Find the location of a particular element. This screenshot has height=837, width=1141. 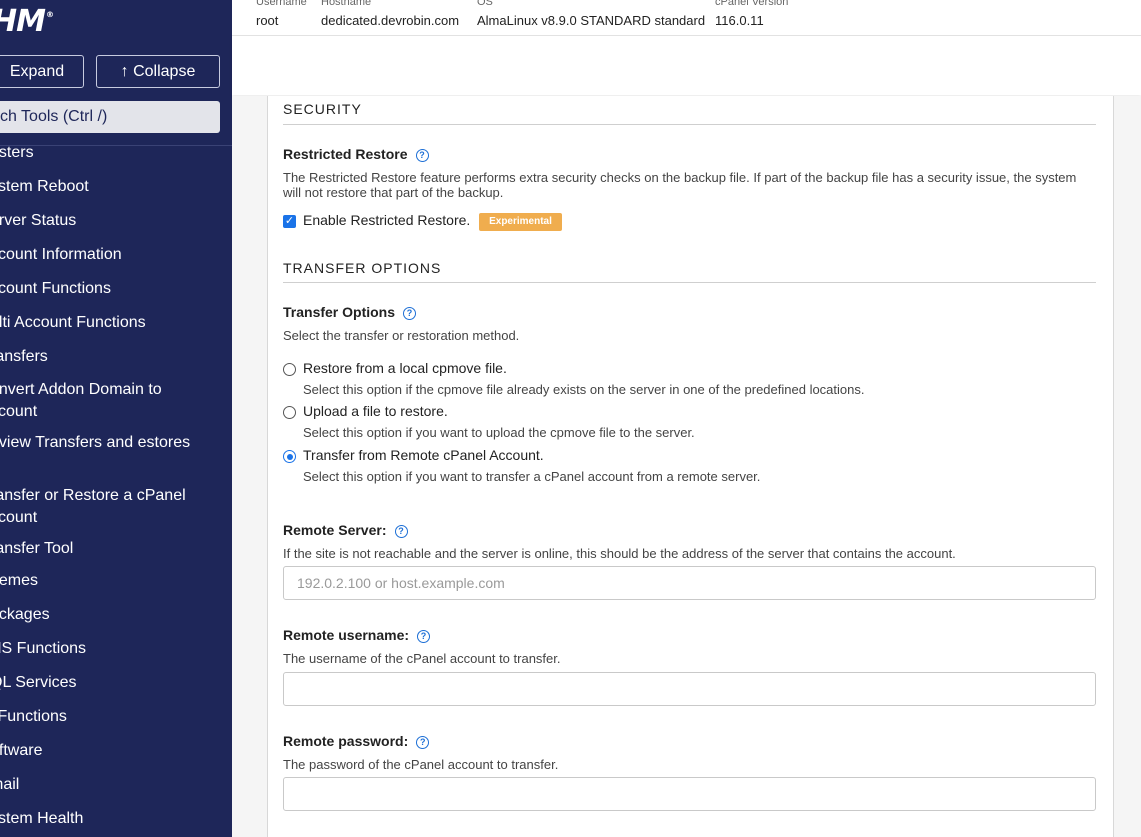

sidebar-item-sql-services: QL Services is located at coordinates (115, 683).